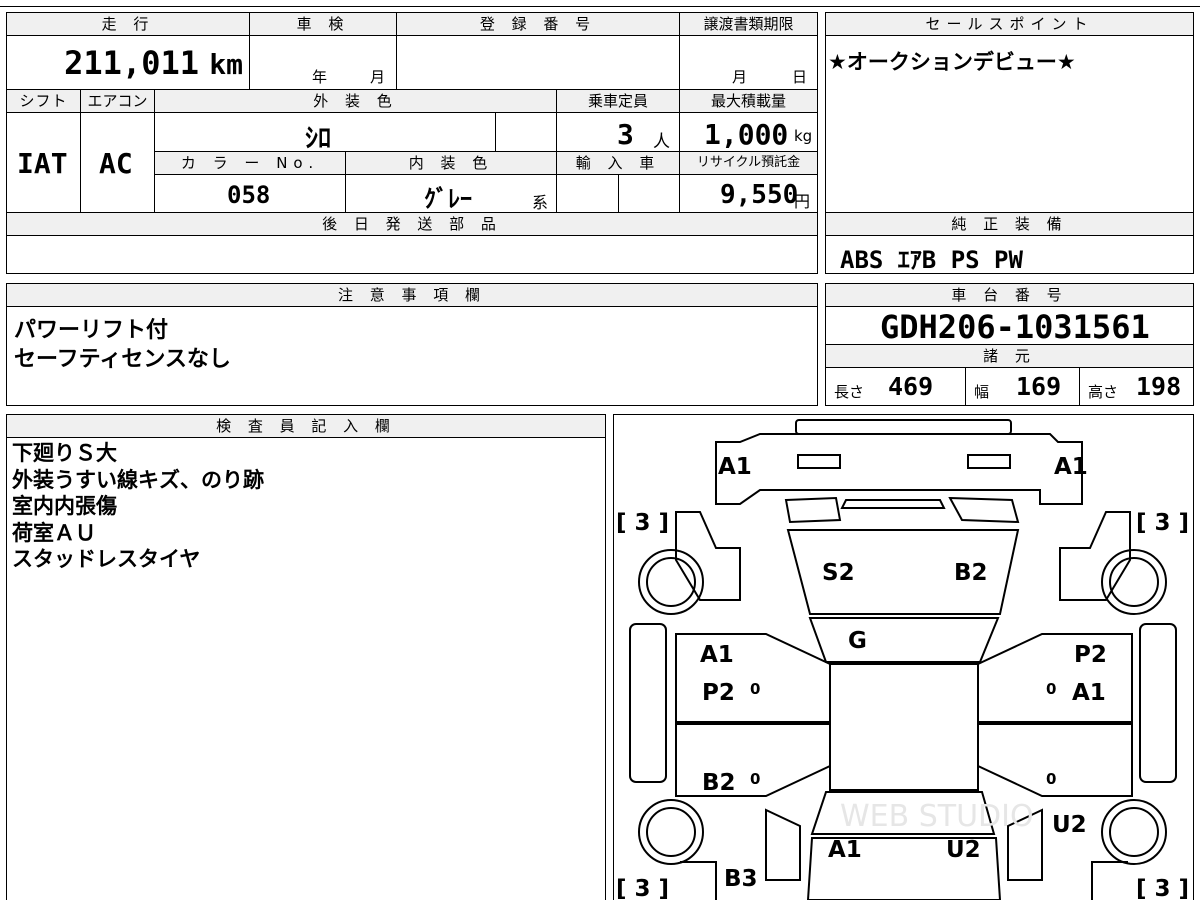  Describe the element at coordinates (931, 260) in the screenshot. I see `genuine-equipment-value: ABS ｴｱB PS PW` at that location.